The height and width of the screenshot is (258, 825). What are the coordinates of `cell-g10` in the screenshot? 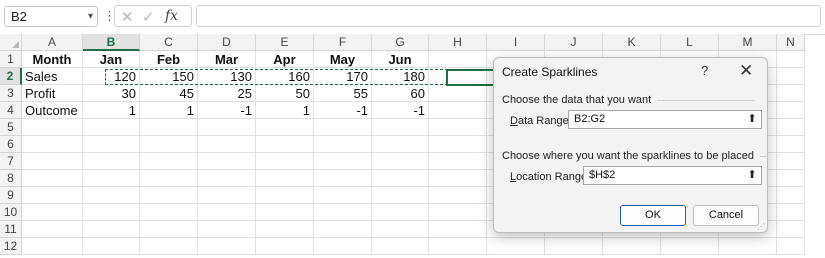 It's located at (400, 212).